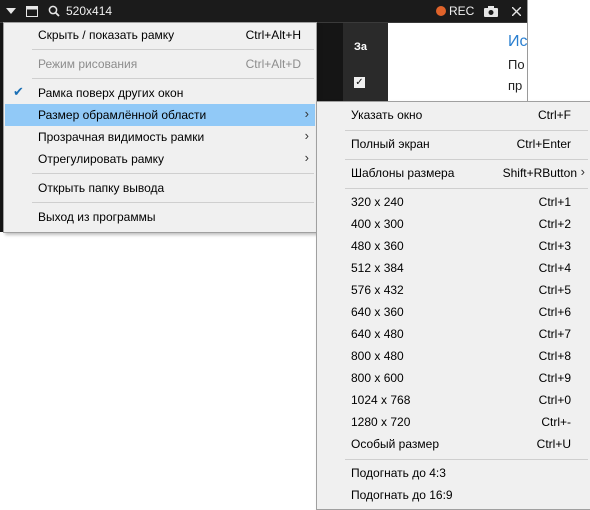 This screenshot has width=590, height=510. Describe the element at coordinates (554, 115) in the screenshot. I see `menu-item-shortcut: Ctrl+F` at that location.